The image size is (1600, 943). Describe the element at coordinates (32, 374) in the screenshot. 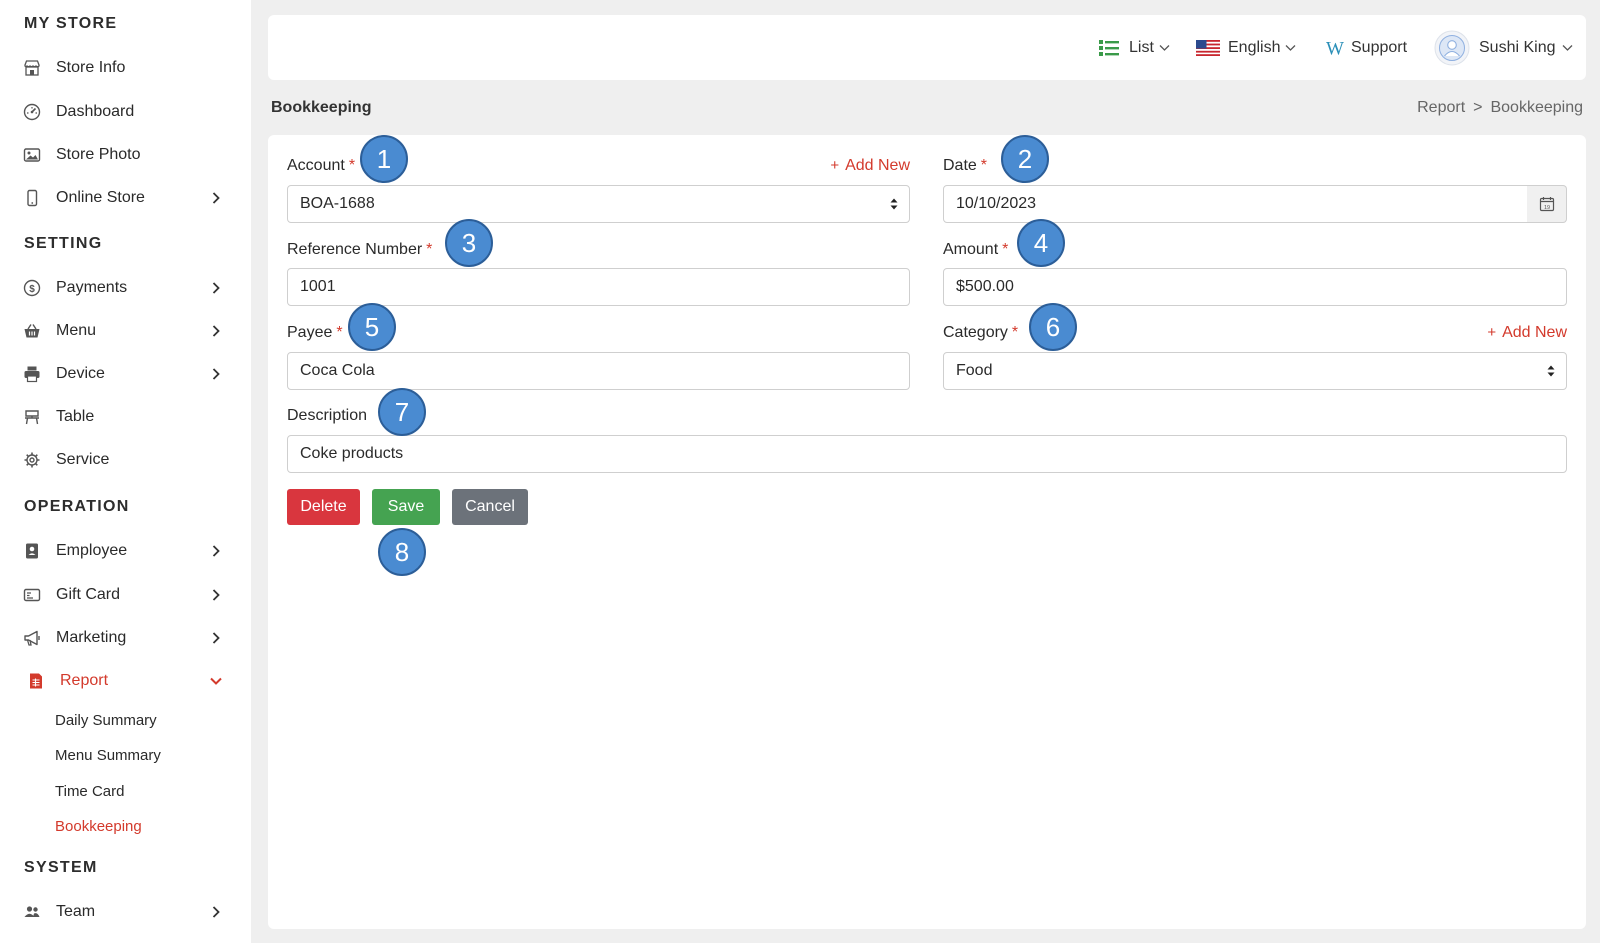

I see `printer-icon` at that location.